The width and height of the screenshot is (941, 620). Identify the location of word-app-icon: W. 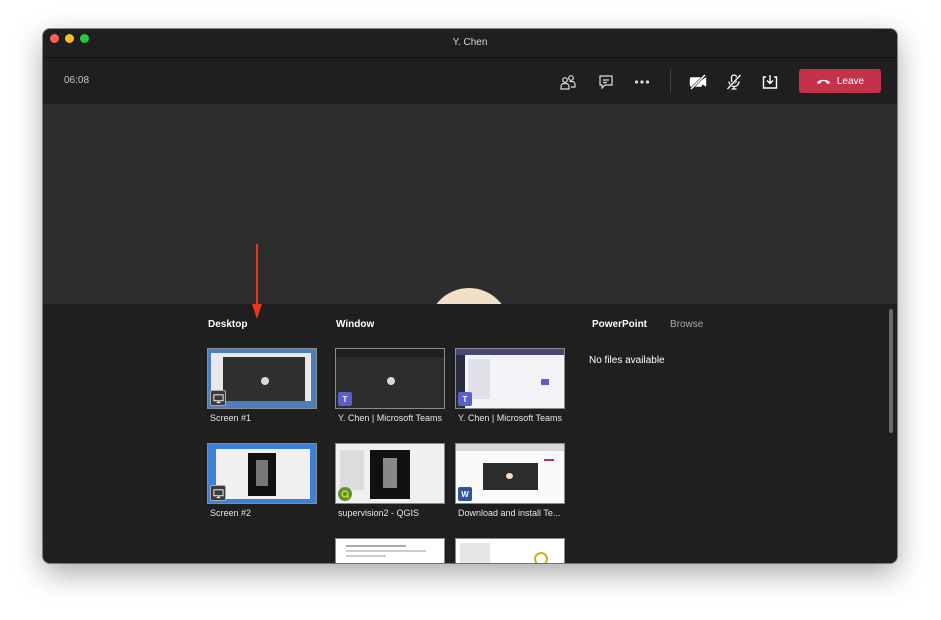
(465, 494).